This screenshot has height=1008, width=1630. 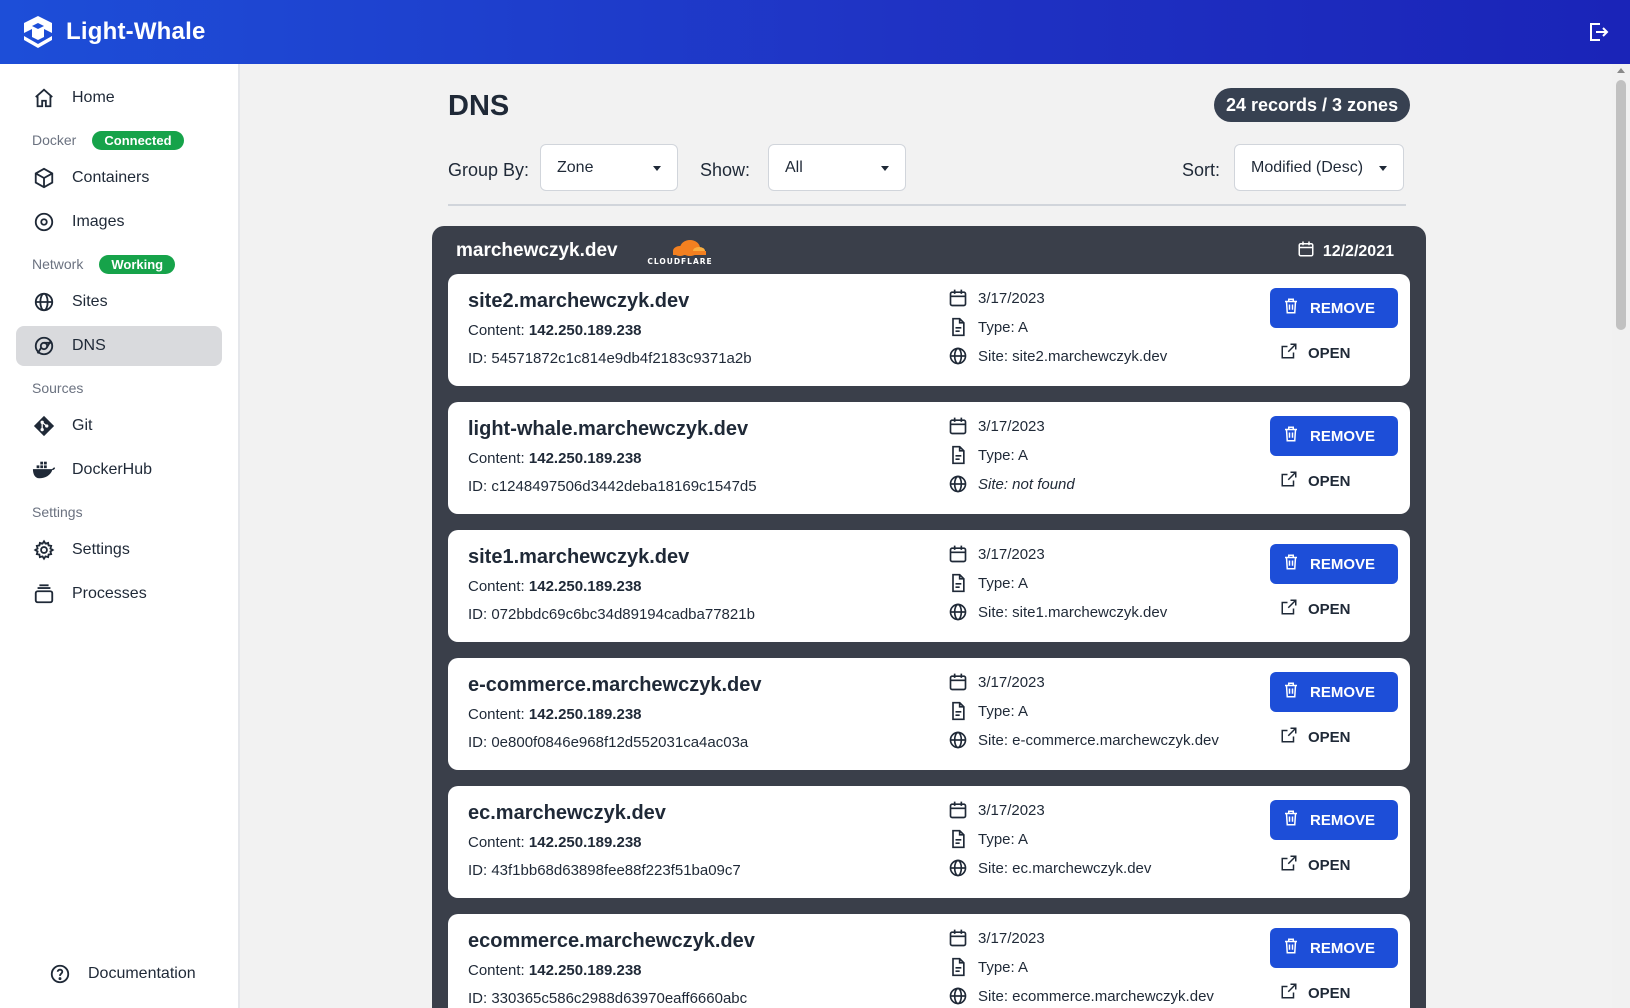 I want to click on sidebar-item-documentation: Documentation, so click(x=136, y=974).